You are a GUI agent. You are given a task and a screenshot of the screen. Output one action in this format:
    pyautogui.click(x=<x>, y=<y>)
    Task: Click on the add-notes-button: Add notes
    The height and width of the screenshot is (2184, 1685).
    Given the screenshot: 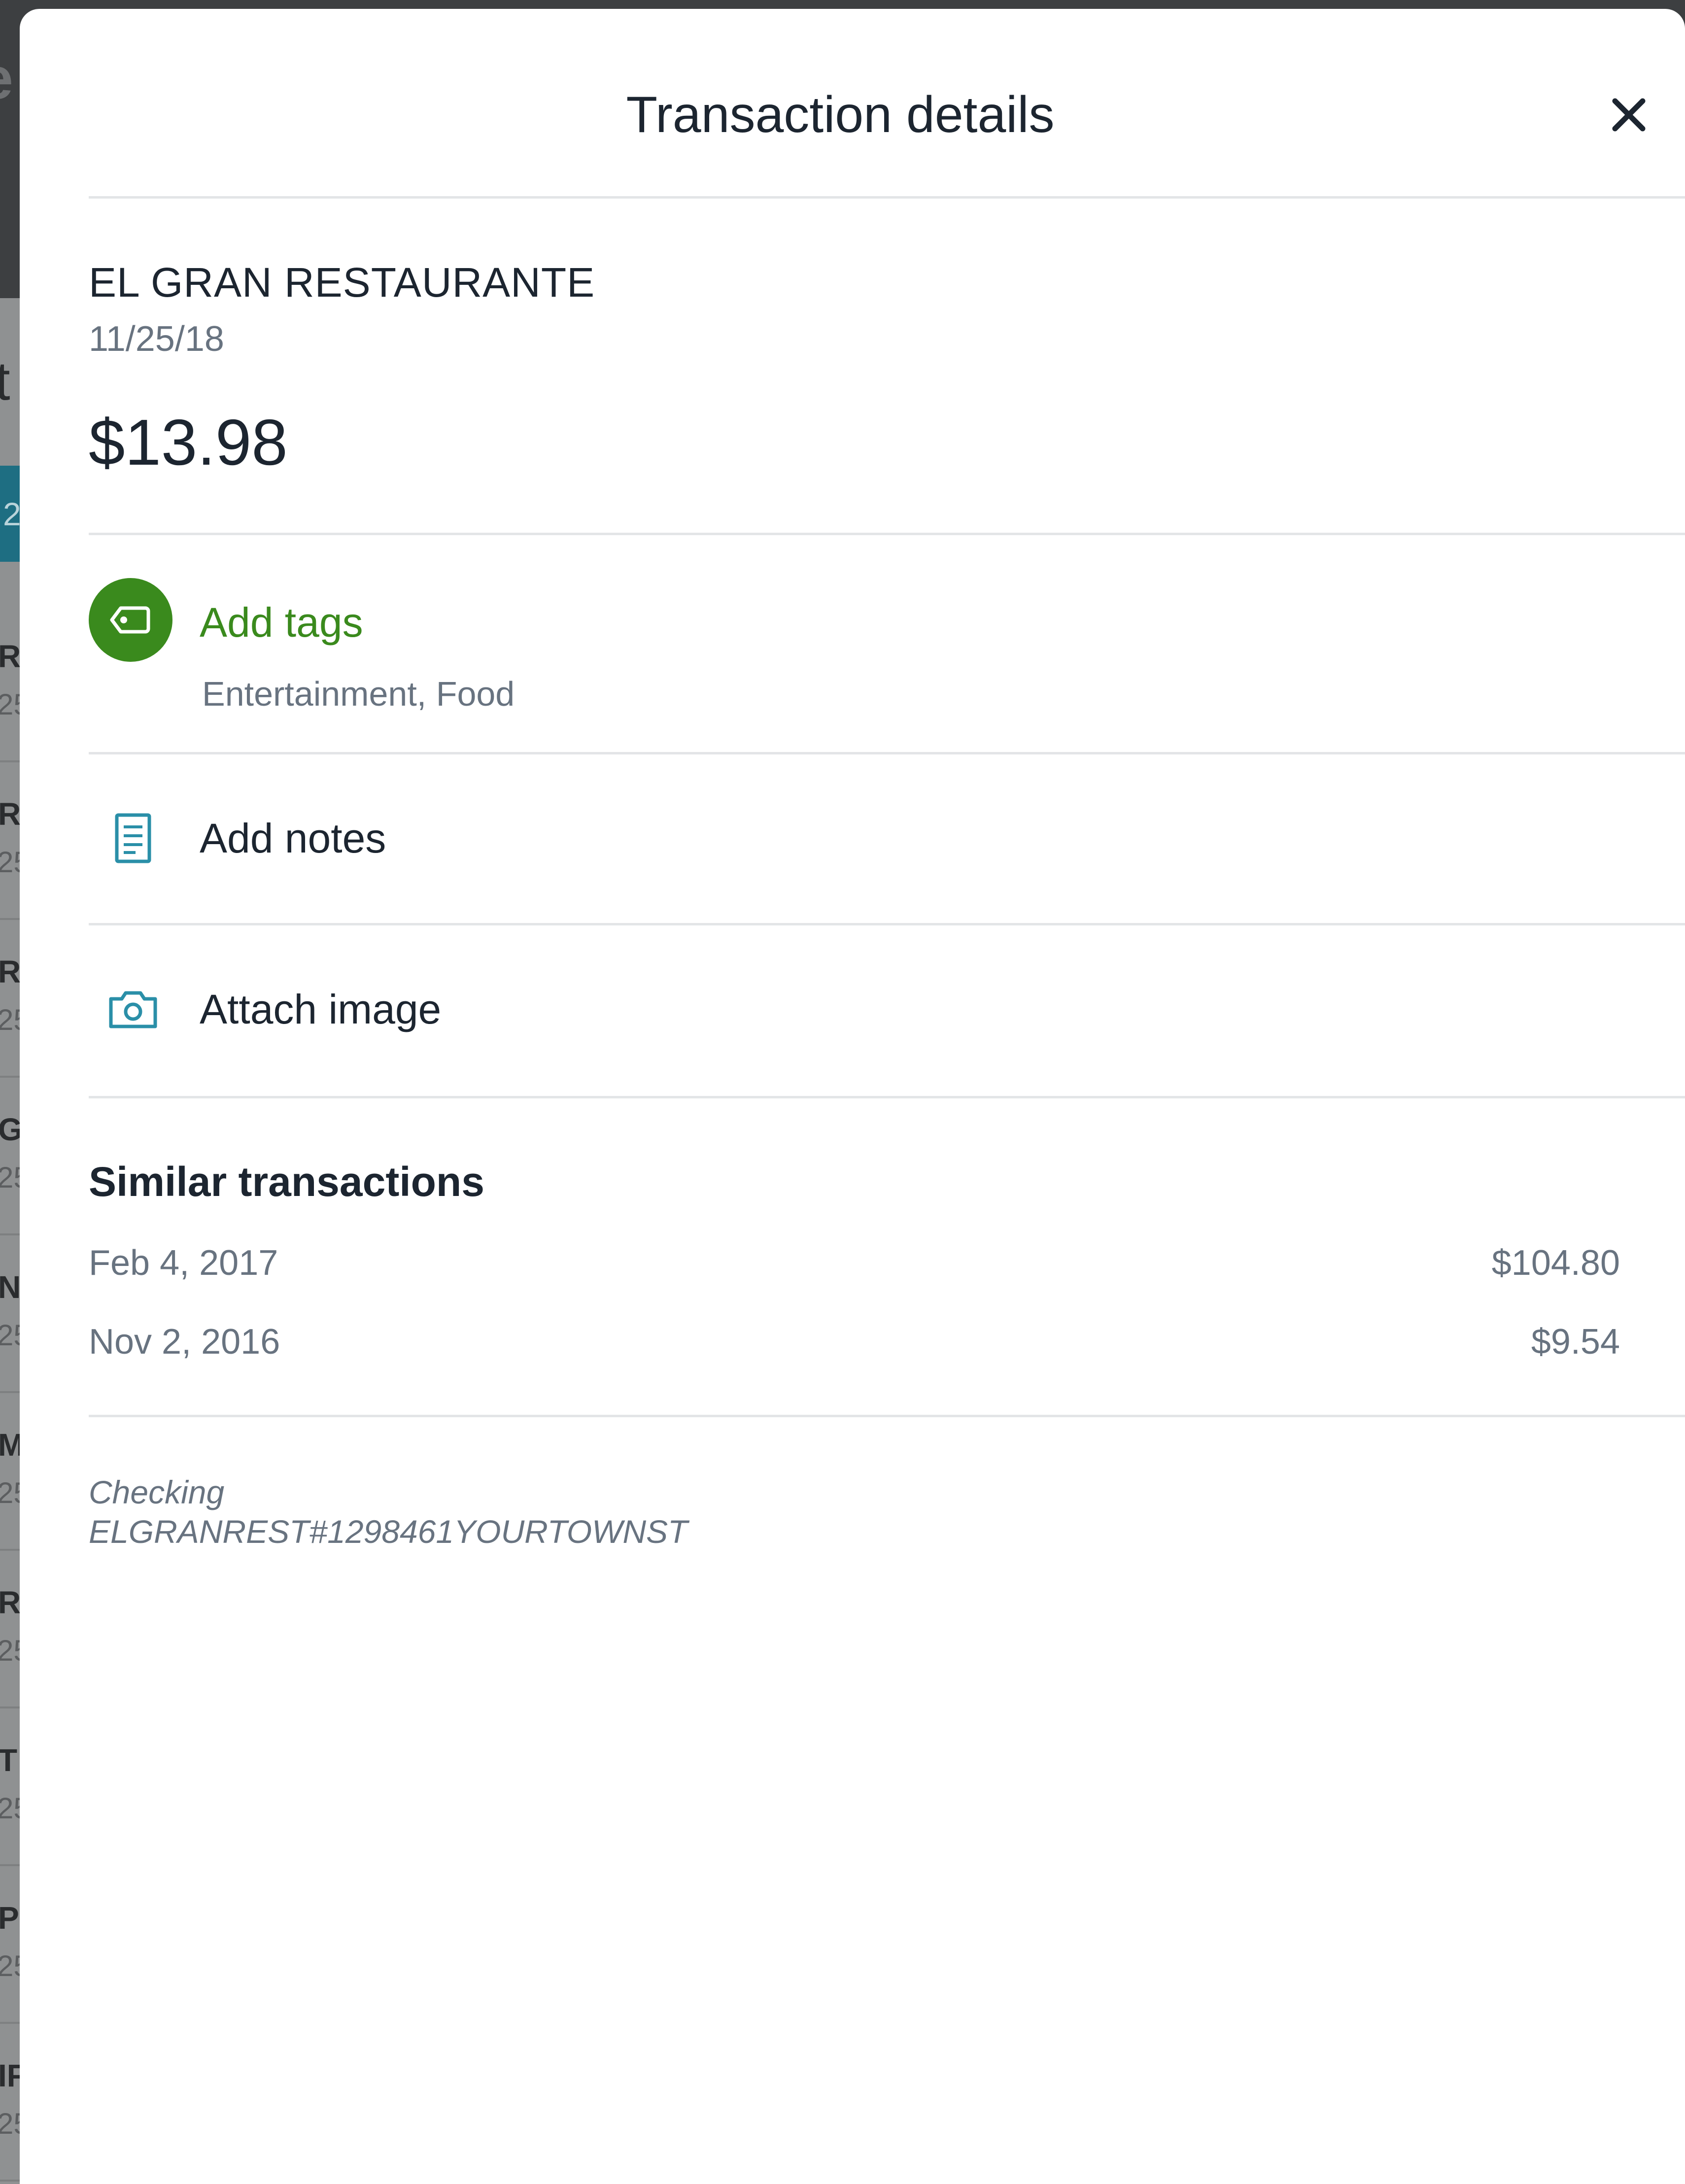 What is the action you would take?
    pyautogui.click(x=887, y=838)
    